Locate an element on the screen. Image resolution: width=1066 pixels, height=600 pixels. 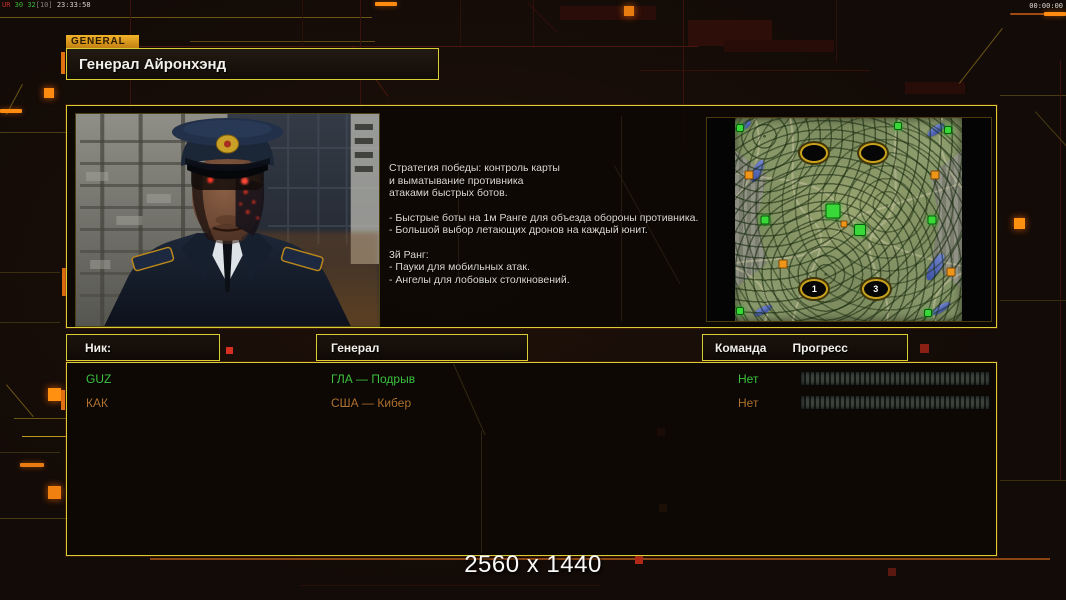
status-segment: 23:33:58 is located at coordinates (73, 5).